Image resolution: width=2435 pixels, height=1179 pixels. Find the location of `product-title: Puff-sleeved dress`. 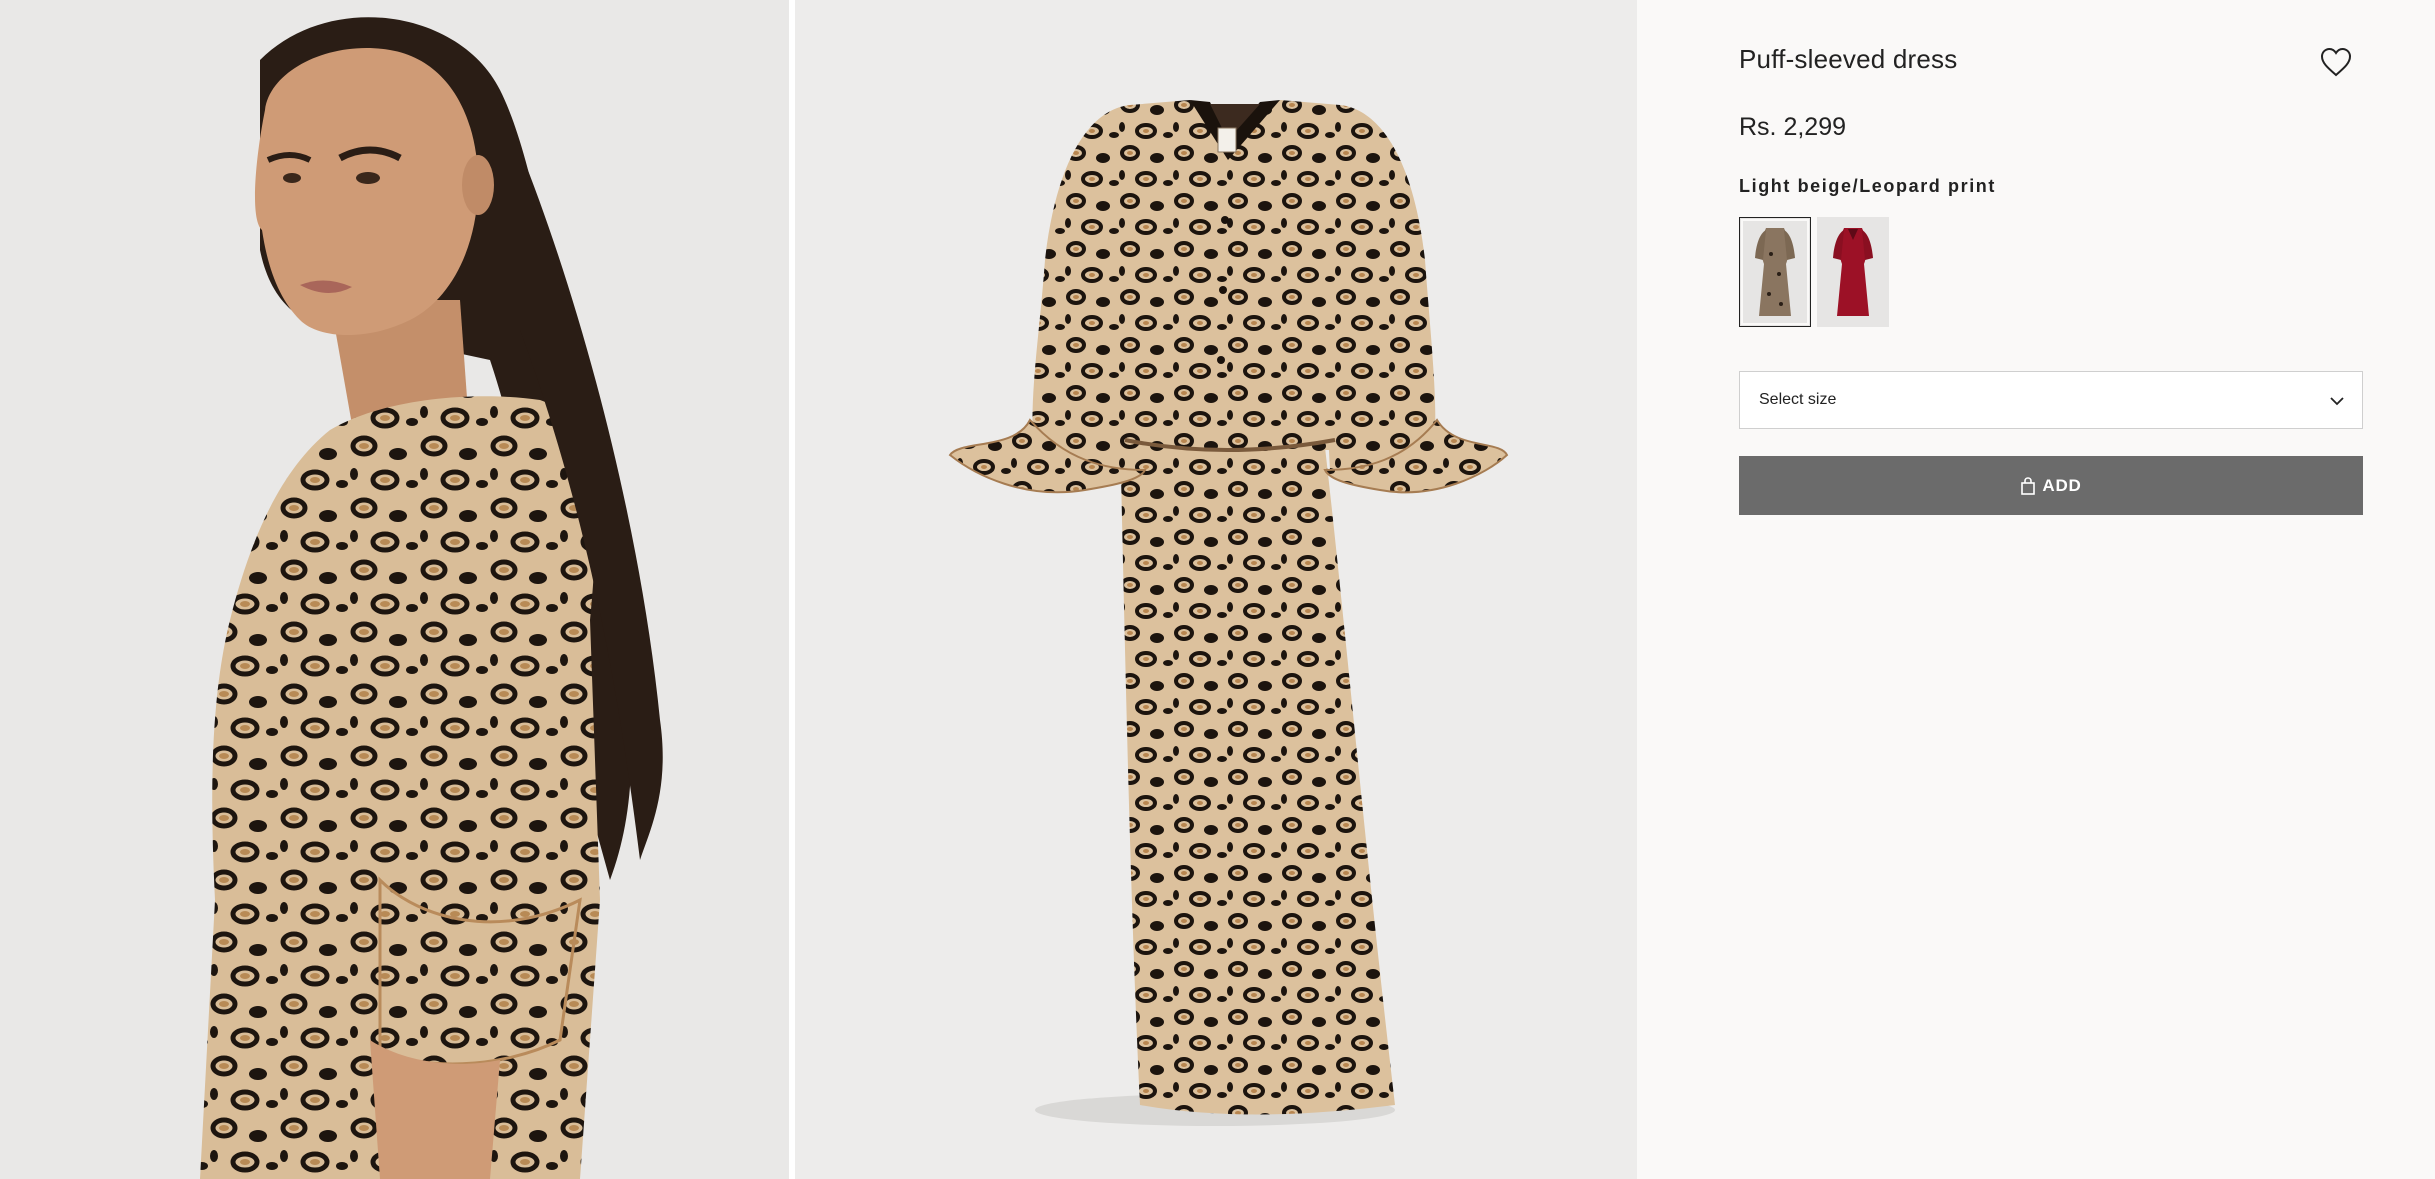

product-title: Puff-sleeved dress is located at coordinates (1848, 59).